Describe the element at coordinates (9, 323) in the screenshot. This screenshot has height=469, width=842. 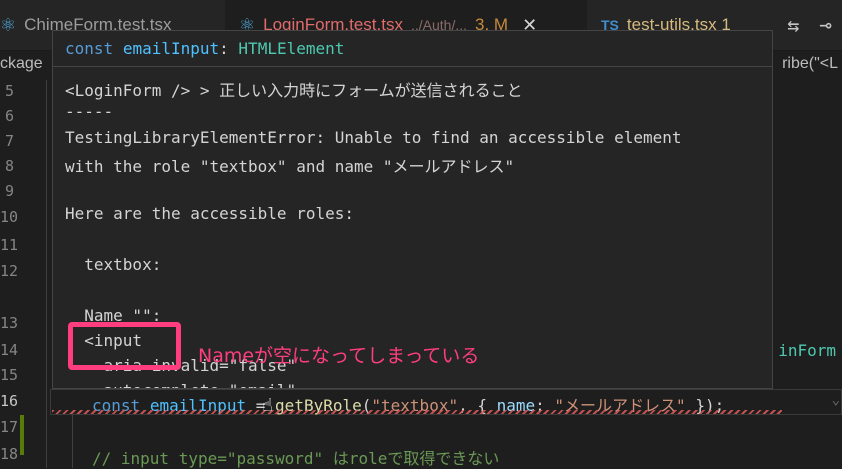
I see `line-number: 13` at that location.